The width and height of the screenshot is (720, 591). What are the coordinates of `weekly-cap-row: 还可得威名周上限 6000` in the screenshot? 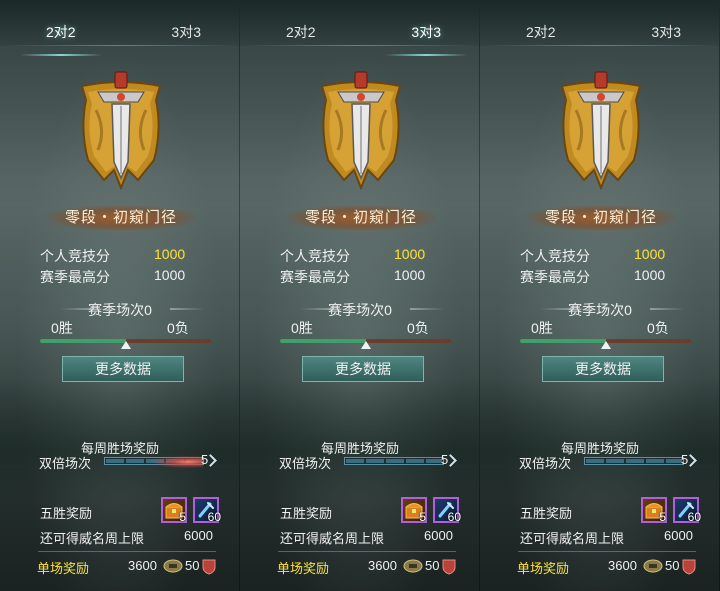 It's located at (120, 537).